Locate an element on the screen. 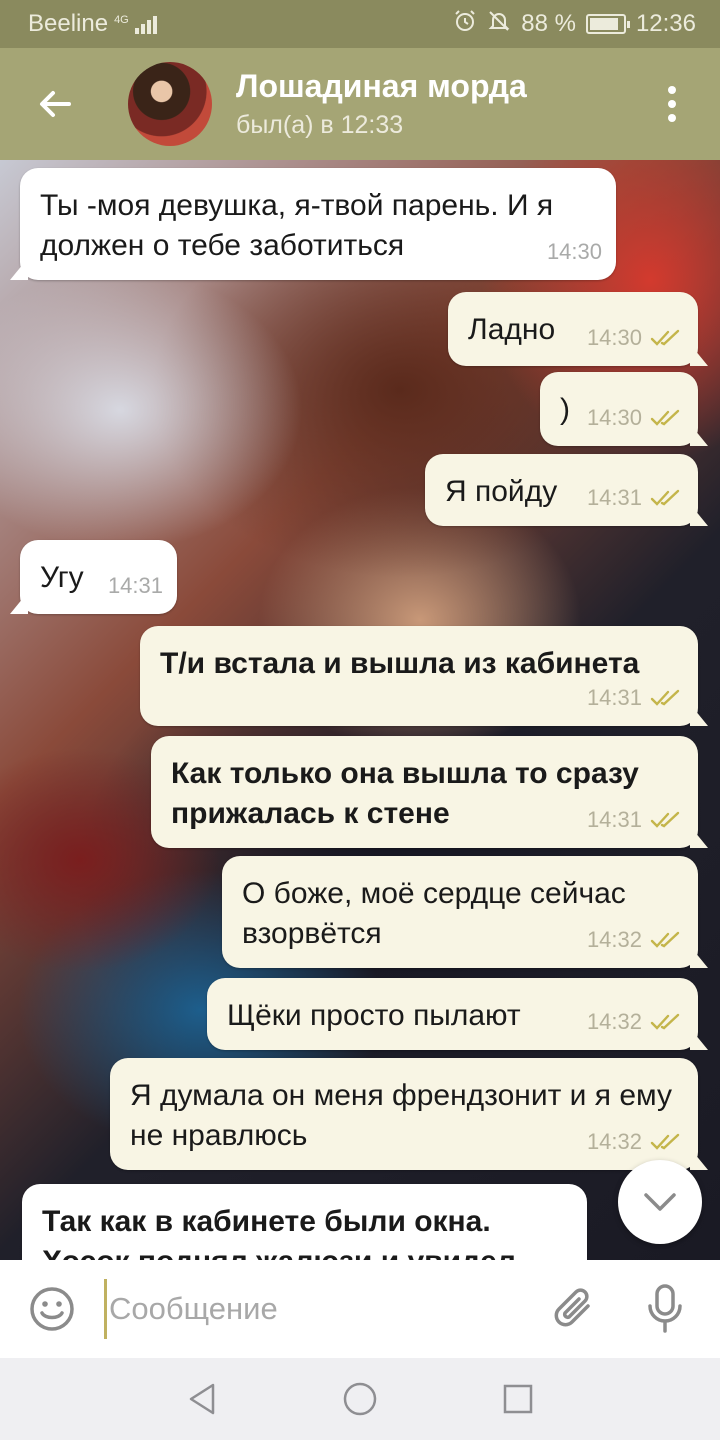  contact-name: Лошадиная морда is located at coordinates (381, 86).